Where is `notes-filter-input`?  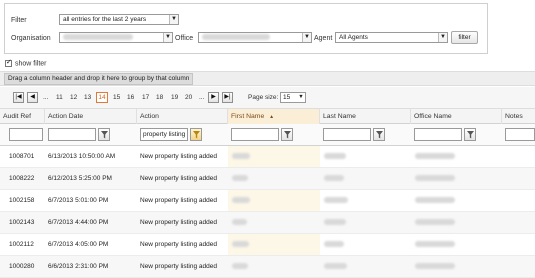 notes-filter-input is located at coordinates (520, 134).